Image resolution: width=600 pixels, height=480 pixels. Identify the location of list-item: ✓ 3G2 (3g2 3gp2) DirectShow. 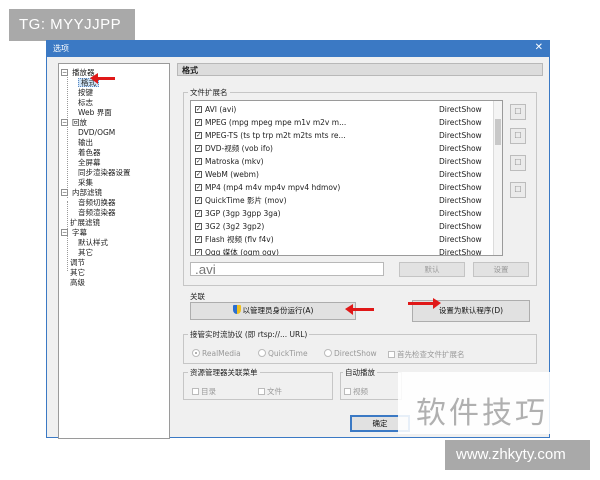
(345, 226).